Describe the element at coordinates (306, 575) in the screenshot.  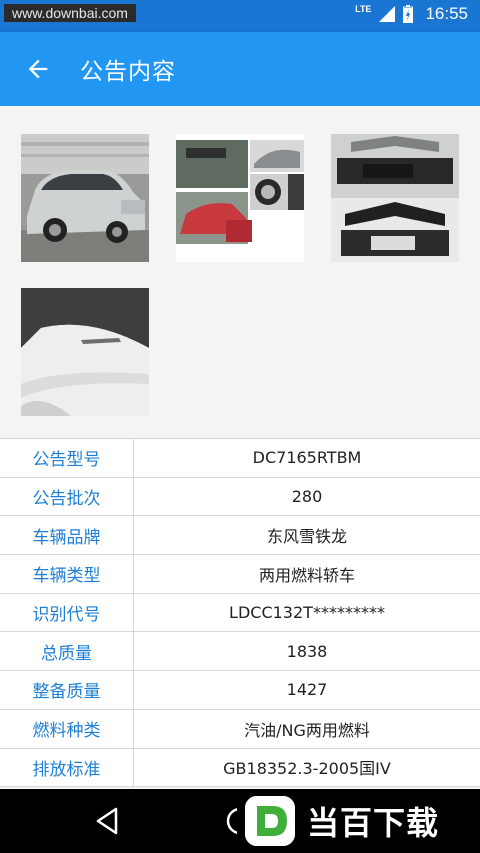
I see `row-value: 两用燃料轿车` at that location.